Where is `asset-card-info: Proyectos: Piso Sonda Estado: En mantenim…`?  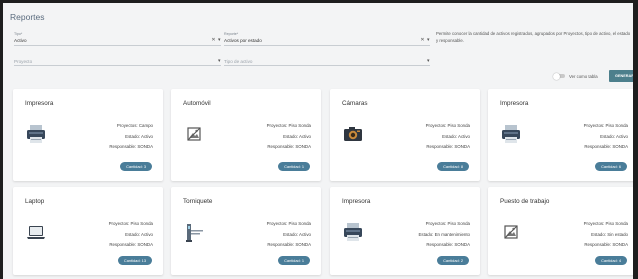
asset-card-info: Proyectos: Piso Sonda Estado: En mantenim… is located at coordinates (431, 235).